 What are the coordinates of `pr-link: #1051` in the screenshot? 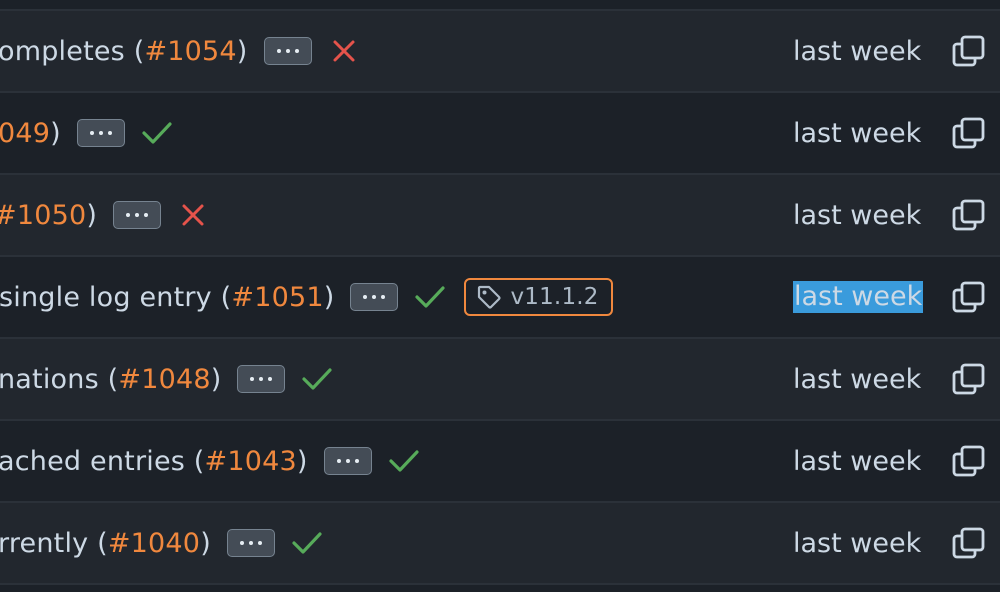 It's located at (277, 297).